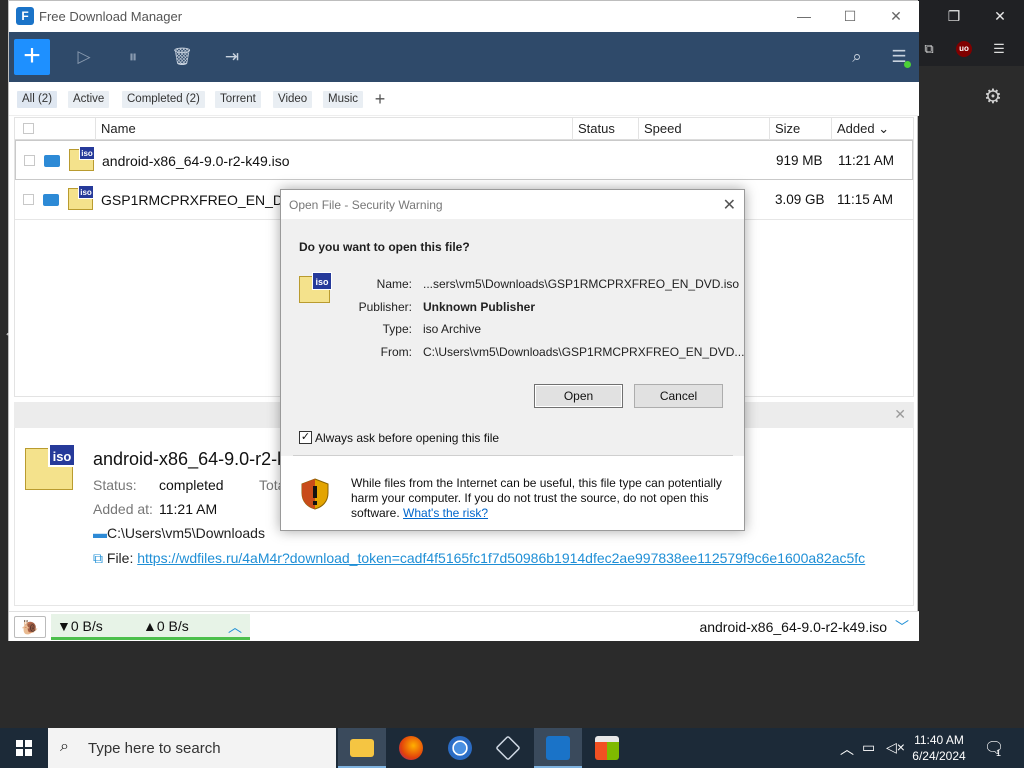 The height and width of the screenshot is (768, 1024). Describe the element at coordinates (154, 748) in the screenshot. I see `search-placeholder: Type here to search` at that location.